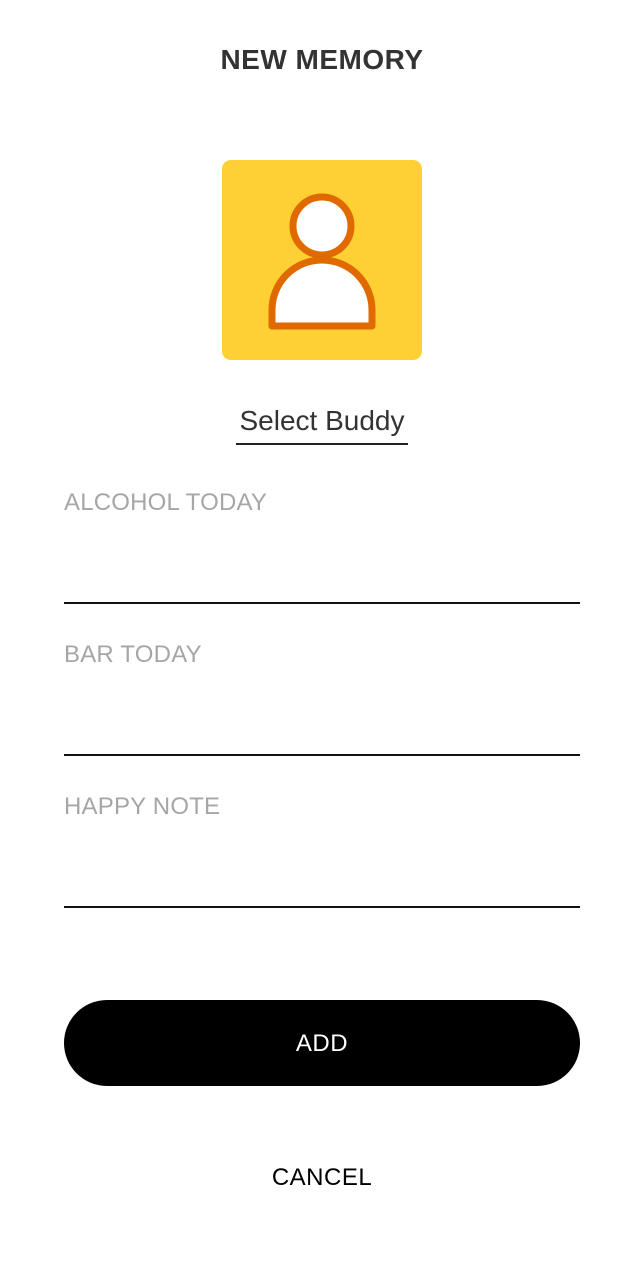  Describe the element at coordinates (322, 850) in the screenshot. I see `happy-note-field: HAPPY NOTE` at that location.